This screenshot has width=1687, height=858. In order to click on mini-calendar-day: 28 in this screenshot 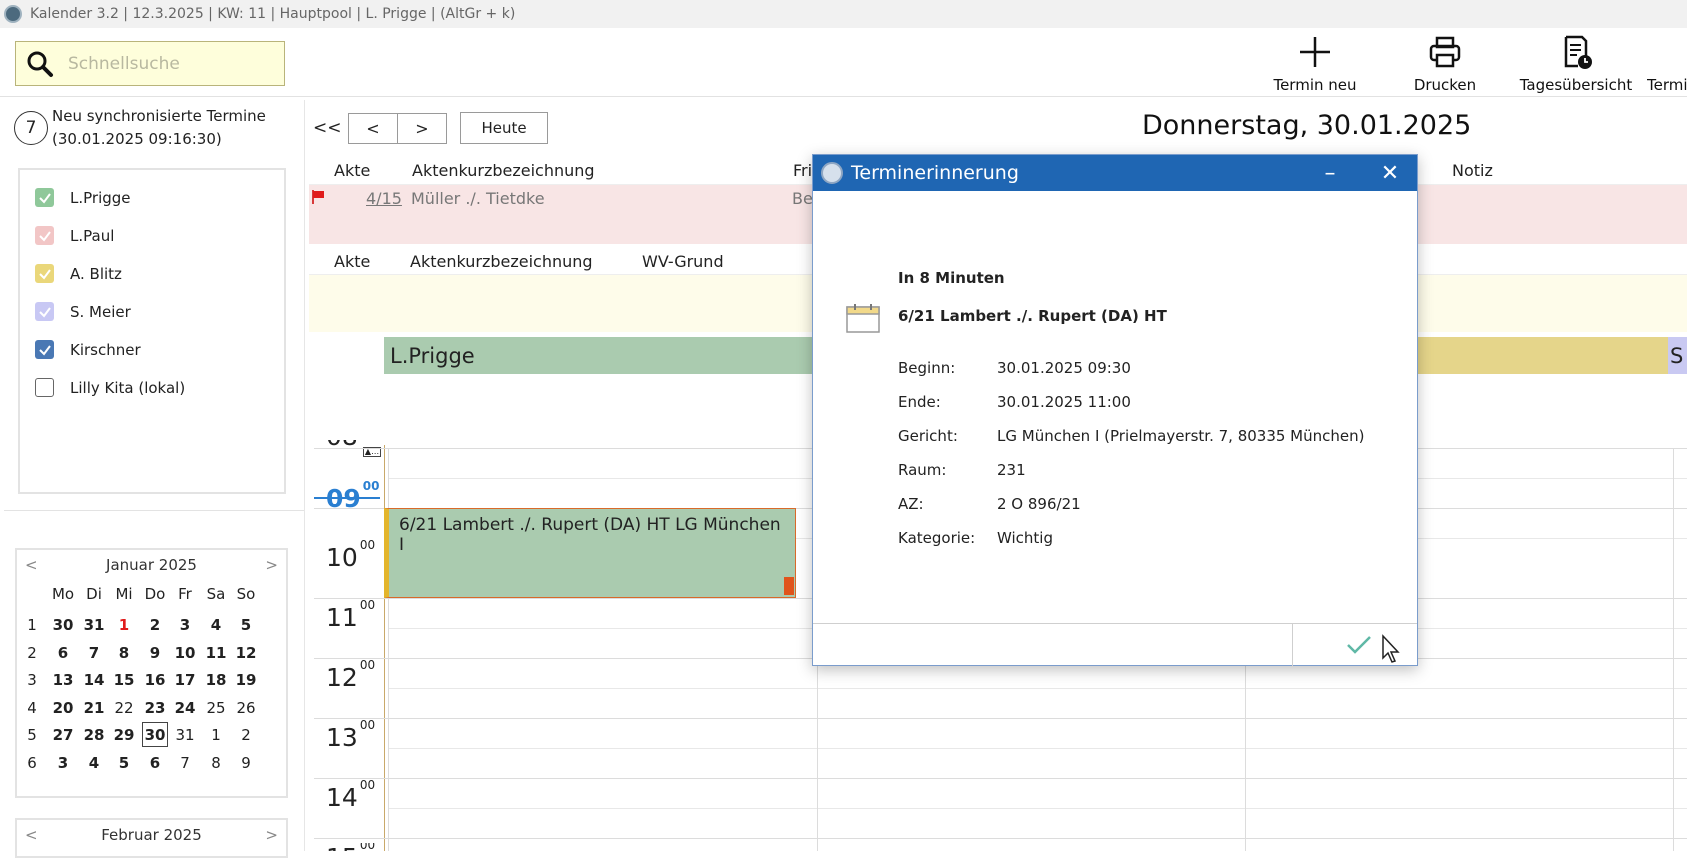, I will do `click(94, 734)`.